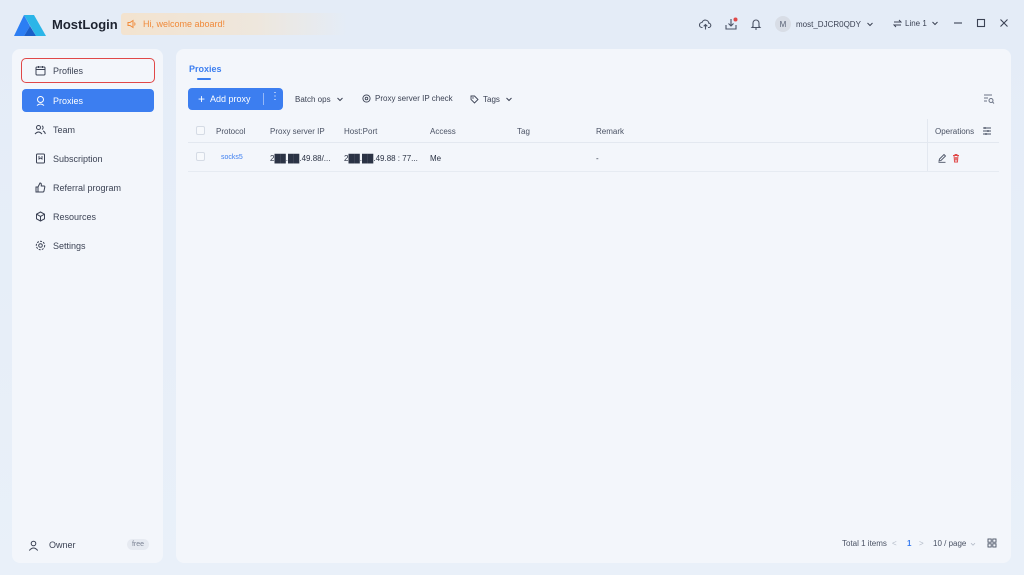  I want to click on maximize-icon, so click(981, 23).